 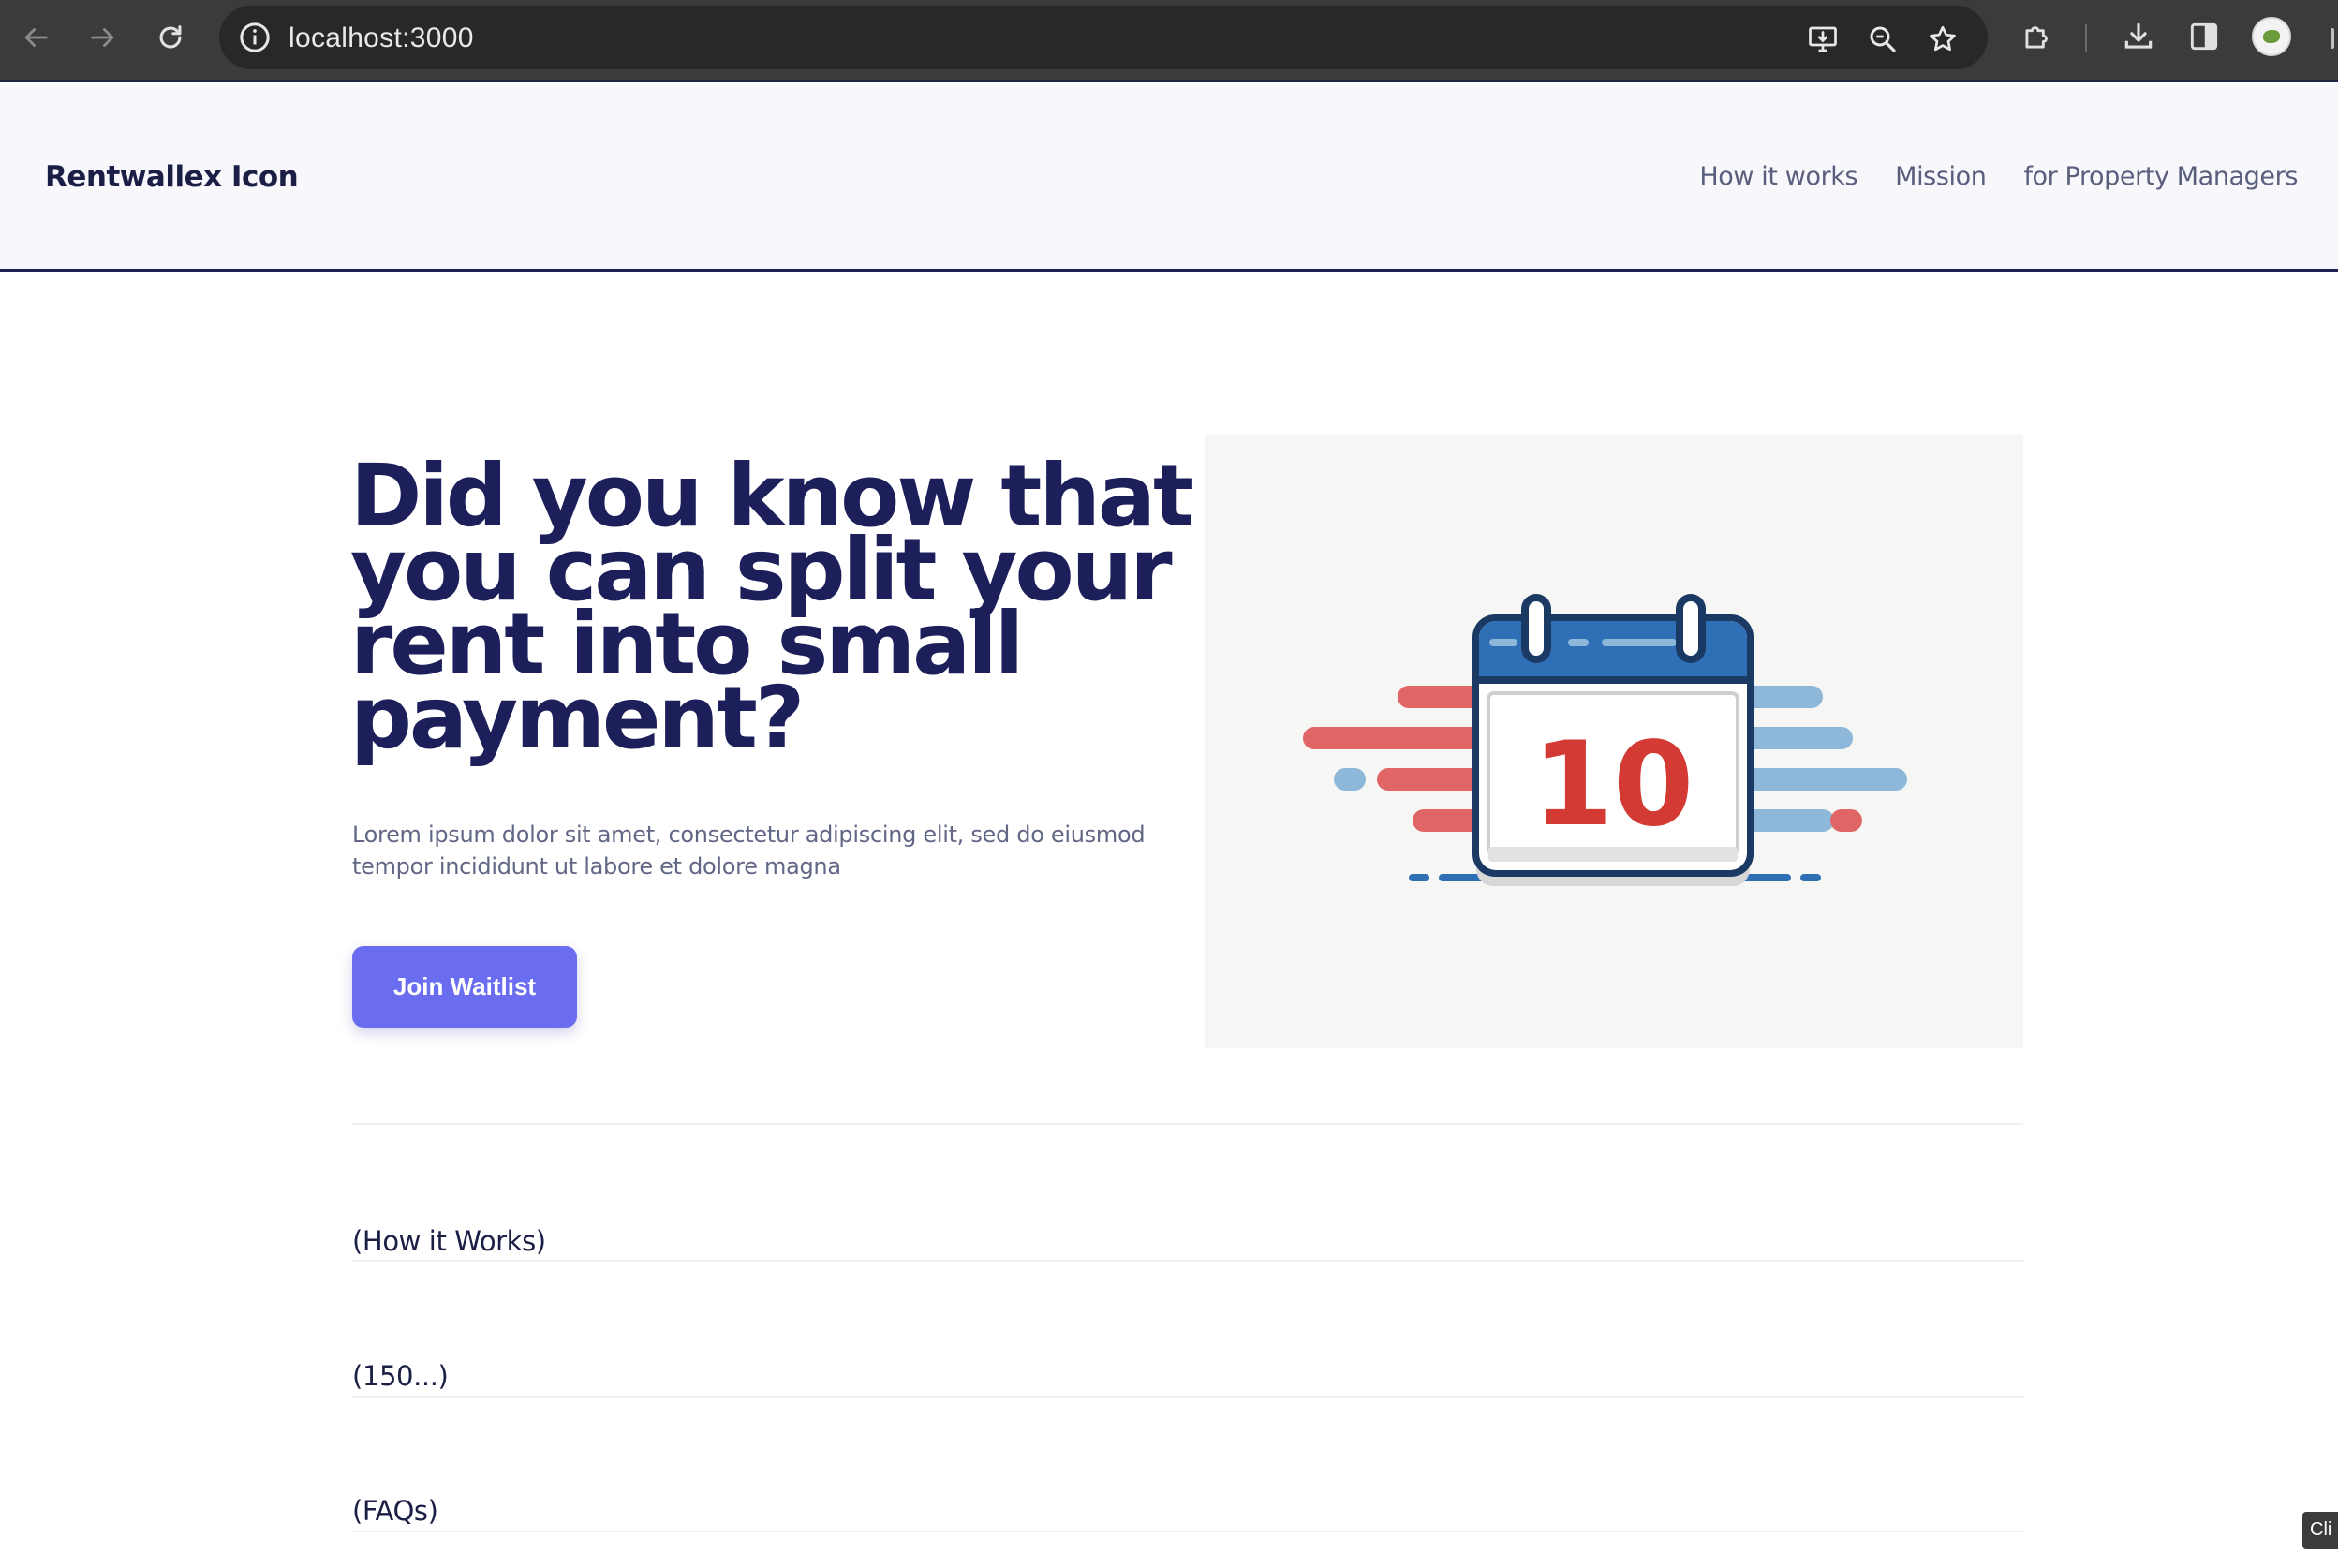 What do you see at coordinates (103, 37) in the screenshot?
I see `forward-arrow-icon` at bounding box center [103, 37].